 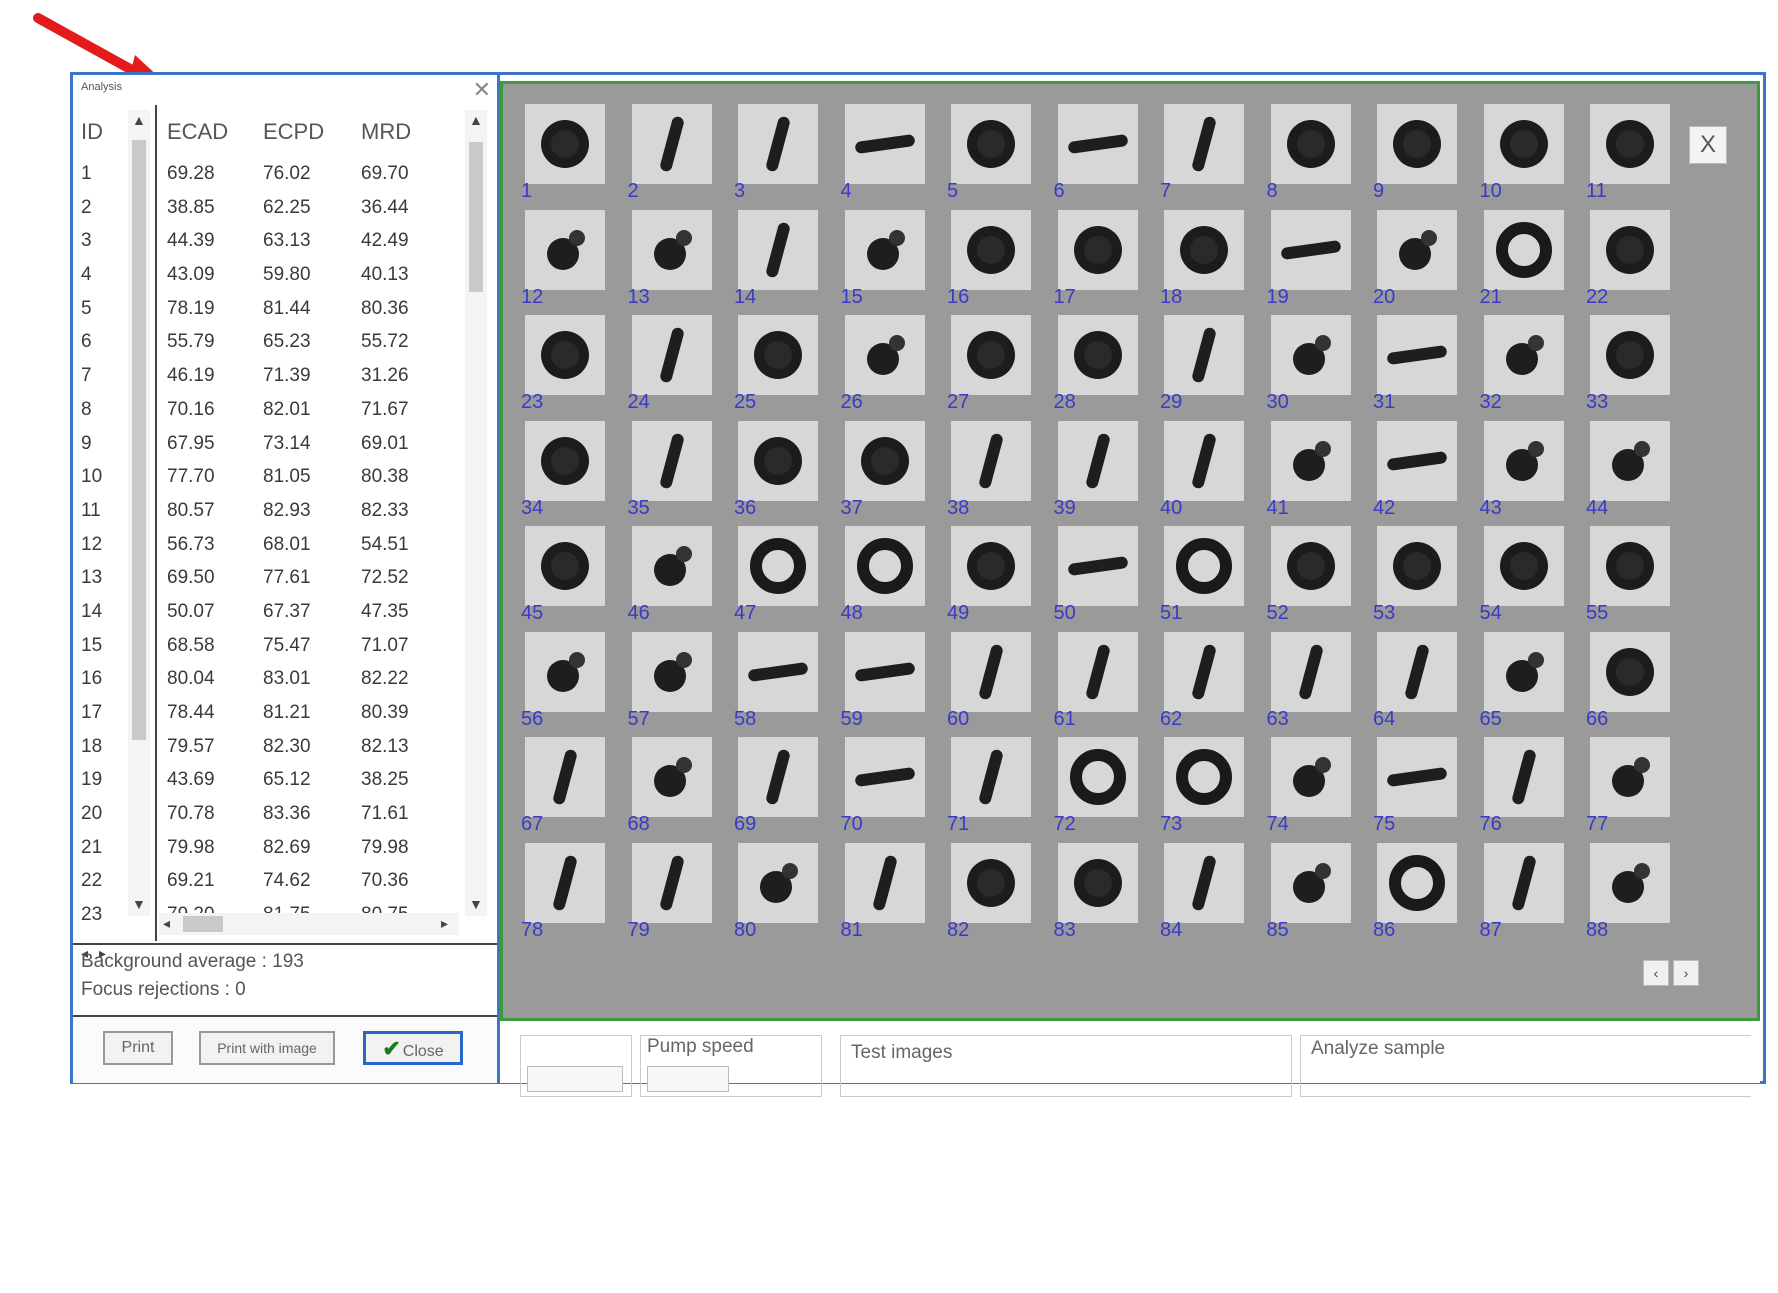 What do you see at coordinates (1526, 579) in the screenshot?
I see `particle-thumbnail: 54` at bounding box center [1526, 579].